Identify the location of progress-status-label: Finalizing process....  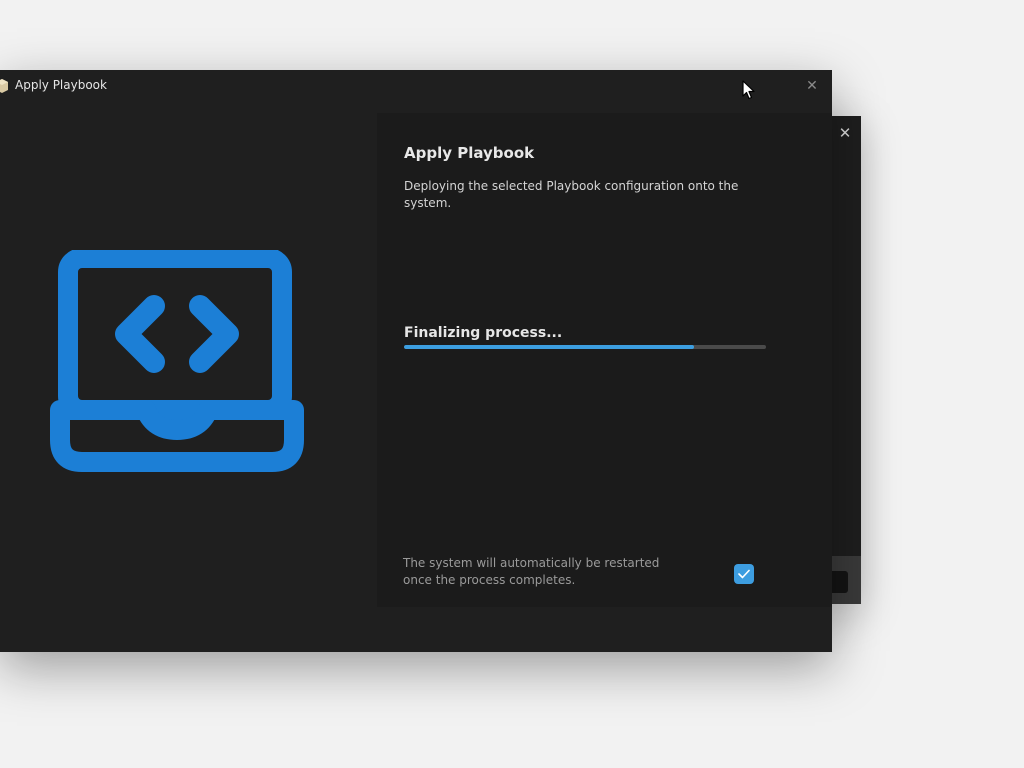
(483, 333).